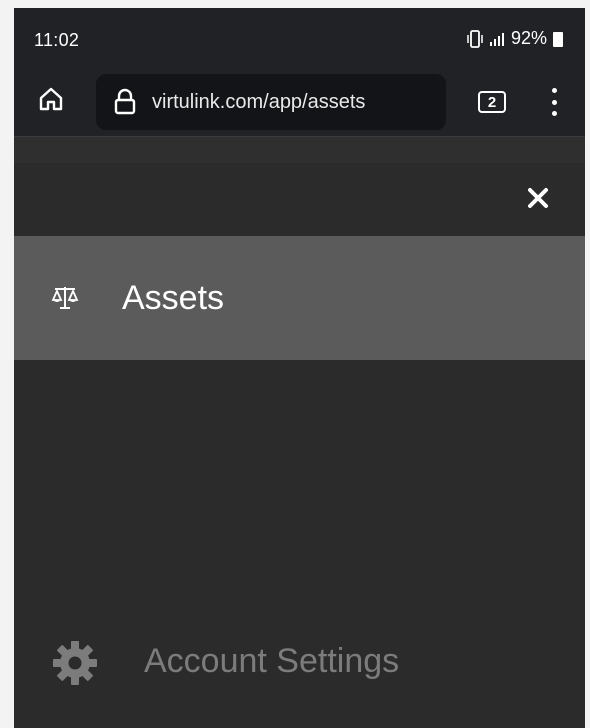 This screenshot has width=590, height=728. Describe the element at coordinates (299, 199) in the screenshot. I see `drawer-header` at that location.